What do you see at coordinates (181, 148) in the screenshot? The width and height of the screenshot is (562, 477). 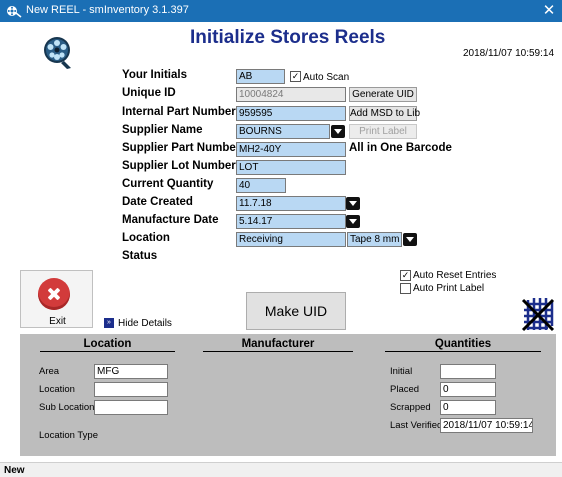 I see `supplier-part-label: Supplier Part Number` at bounding box center [181, 148].